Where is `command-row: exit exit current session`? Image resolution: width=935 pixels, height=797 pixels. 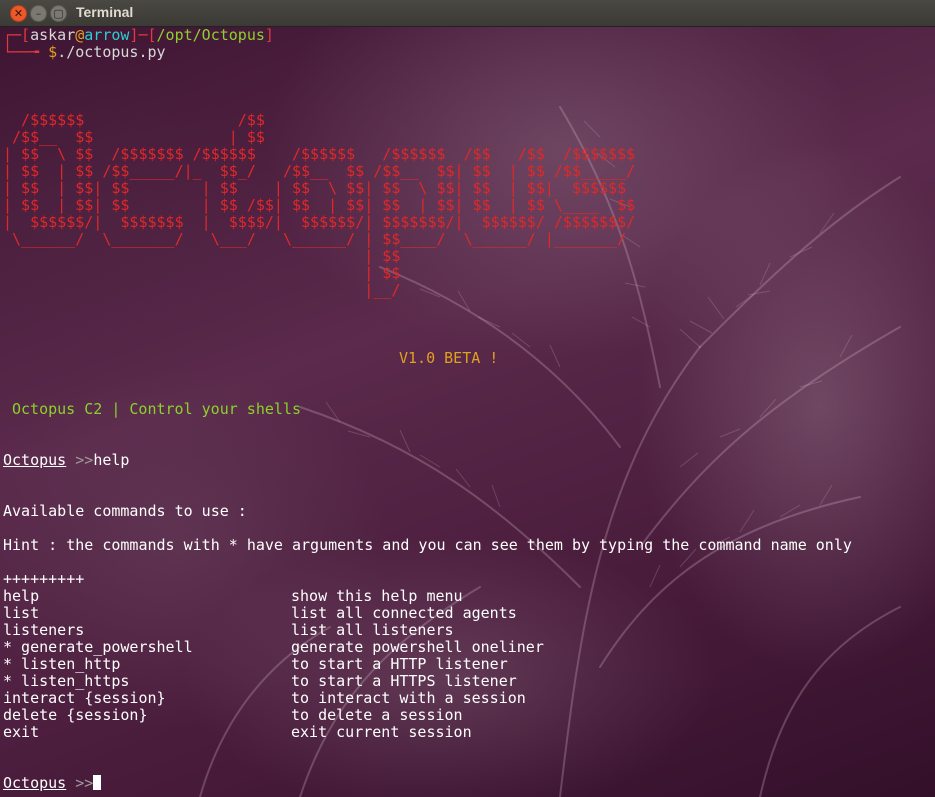
command-row: exit exit current session is located at coordinates (467, 732).